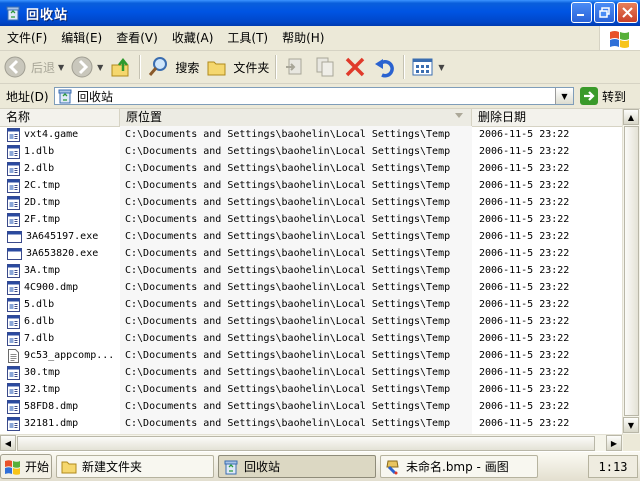 The image size is (640, 481). I want to click on menu-favorites: 收藏(A), so click(193, 38).